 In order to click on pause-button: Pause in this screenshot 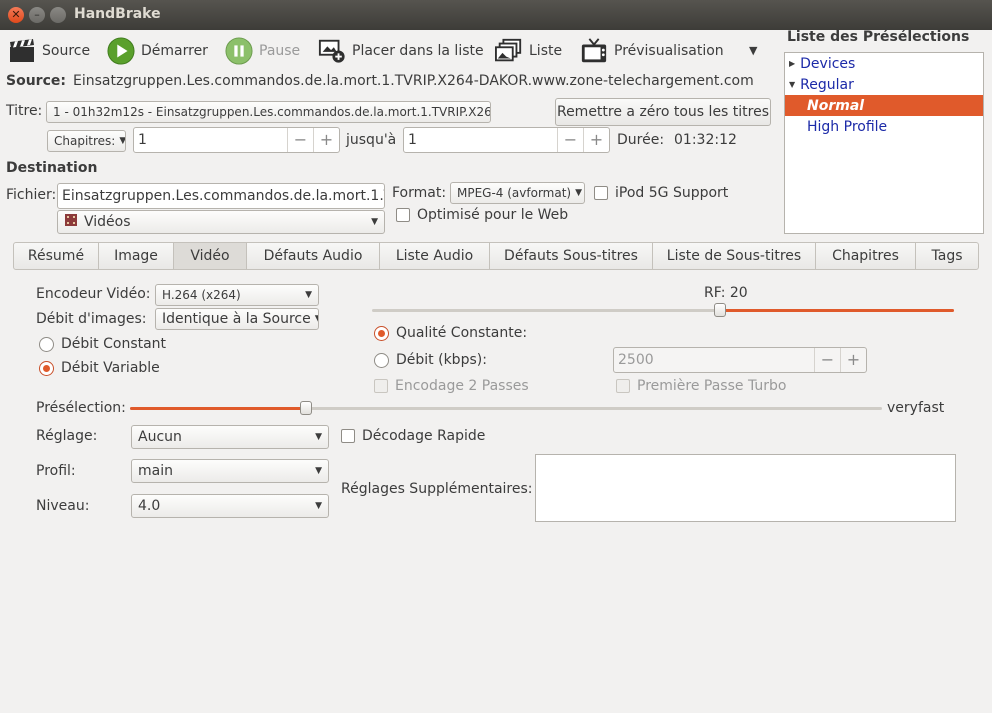, I will do `click(262, 51)`.